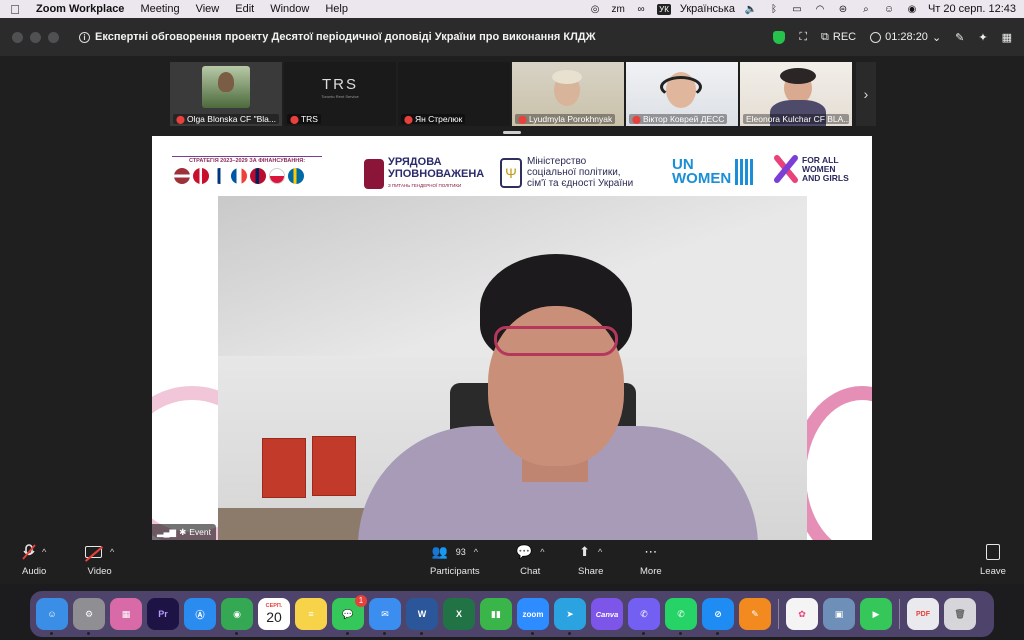  I want to click on ai-companion-icon: ✦, so click(982, 37).